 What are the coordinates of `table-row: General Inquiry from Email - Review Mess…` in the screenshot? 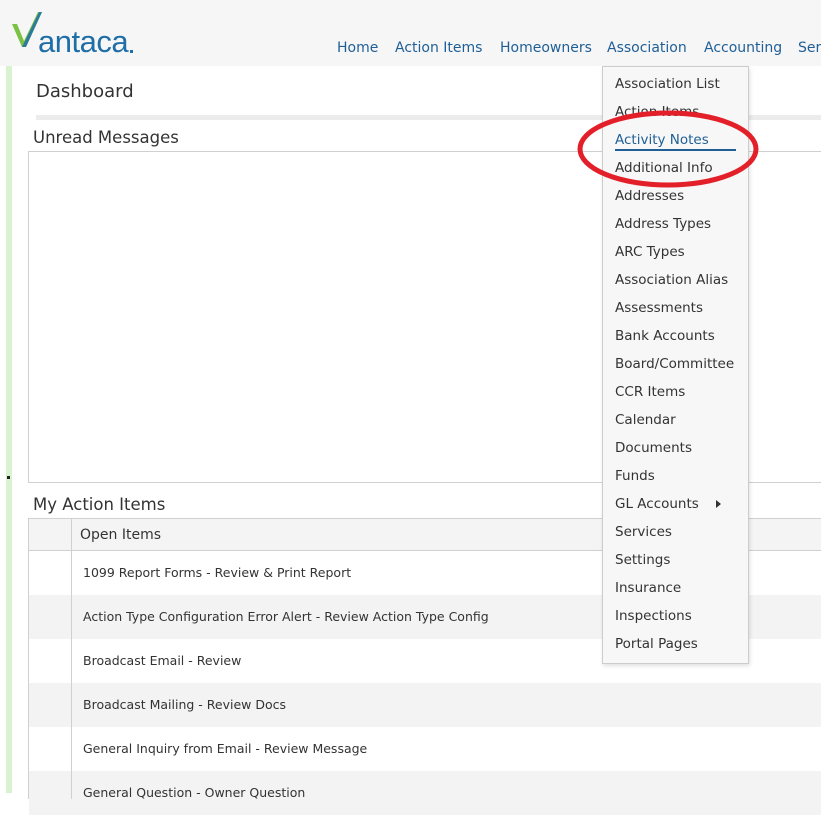 It's located at (425, 749).